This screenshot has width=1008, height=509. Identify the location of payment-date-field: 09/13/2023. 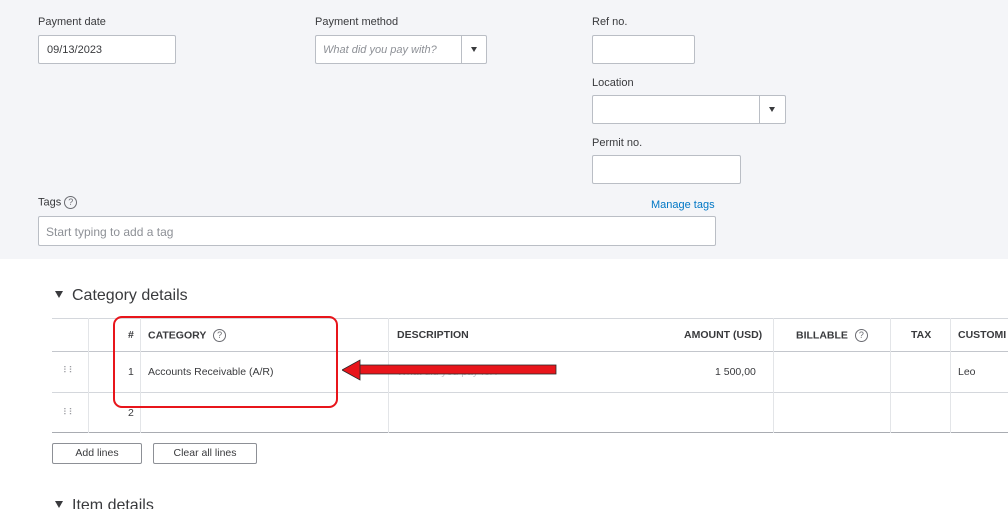
(107, 49).